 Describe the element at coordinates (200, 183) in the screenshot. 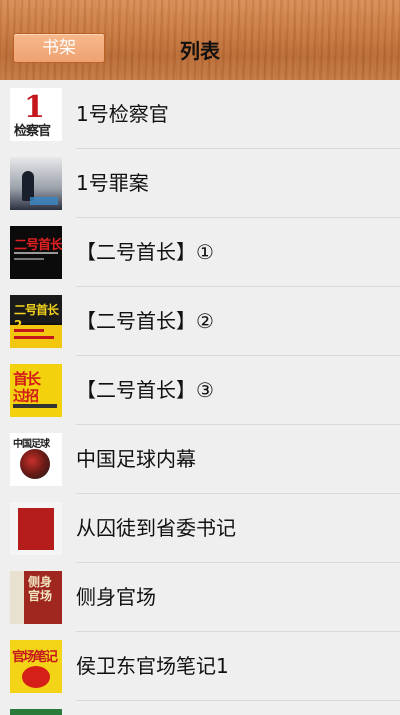

I see `list-item: 1号罪案` at that location.